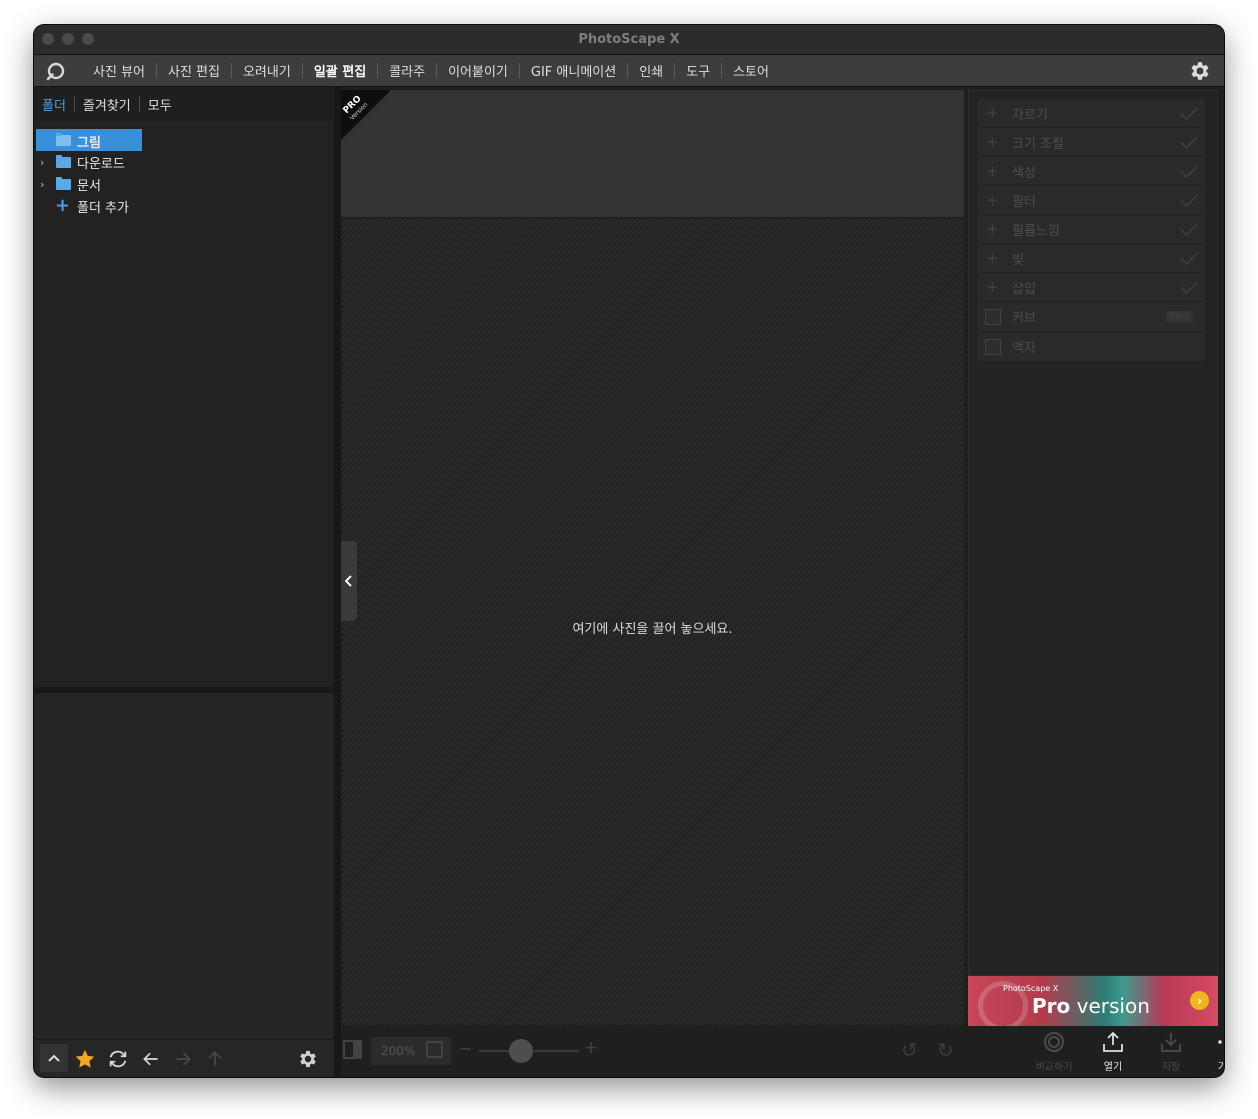  Describe the element at coordinates (993, 316) in the screenshot. I see `curves-checkbox` at that location.